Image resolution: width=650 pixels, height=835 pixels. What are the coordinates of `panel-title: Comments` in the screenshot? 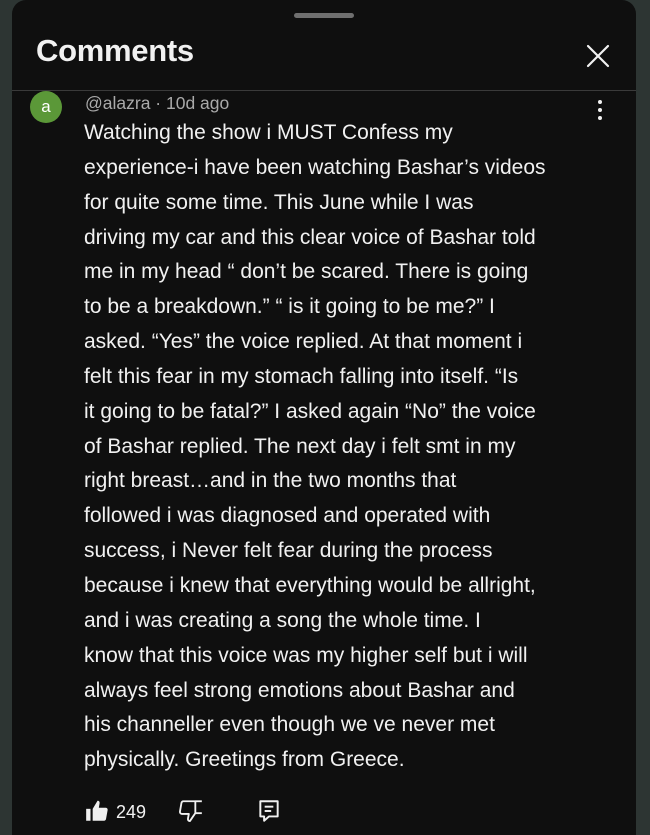 It's located at (115, 50).